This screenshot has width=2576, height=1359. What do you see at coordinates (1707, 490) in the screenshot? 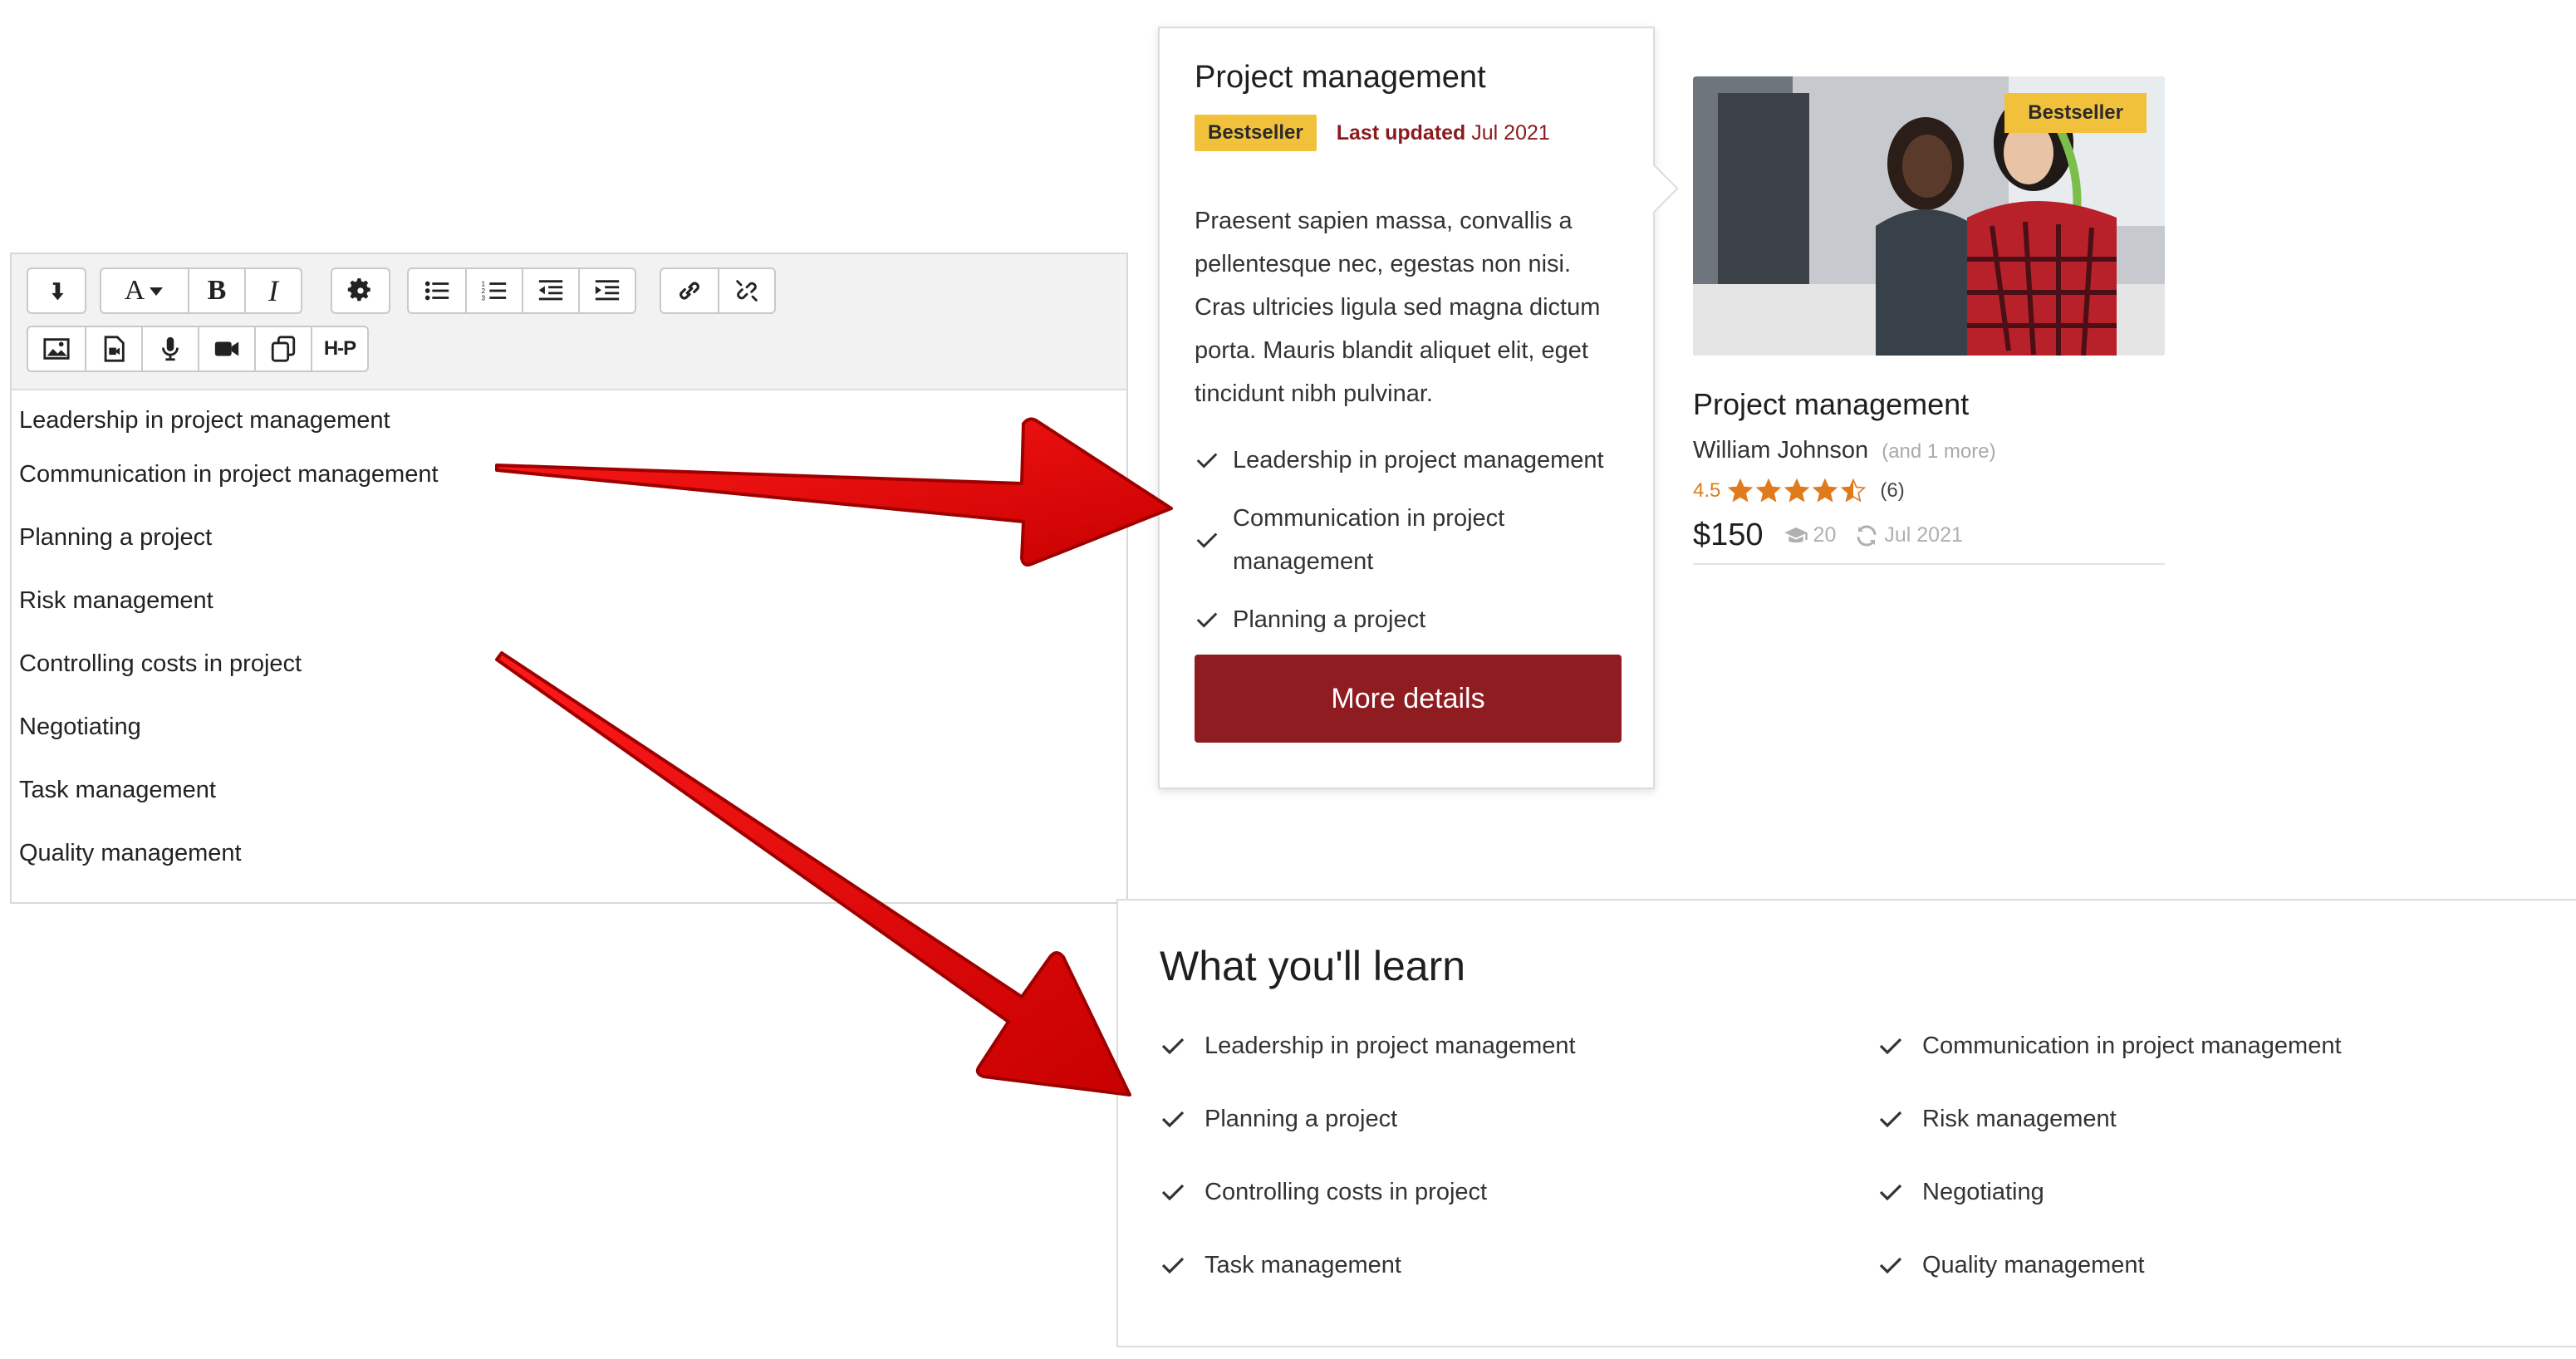
I see `rating-value: 4.5` at bounding box center [1707, 490].